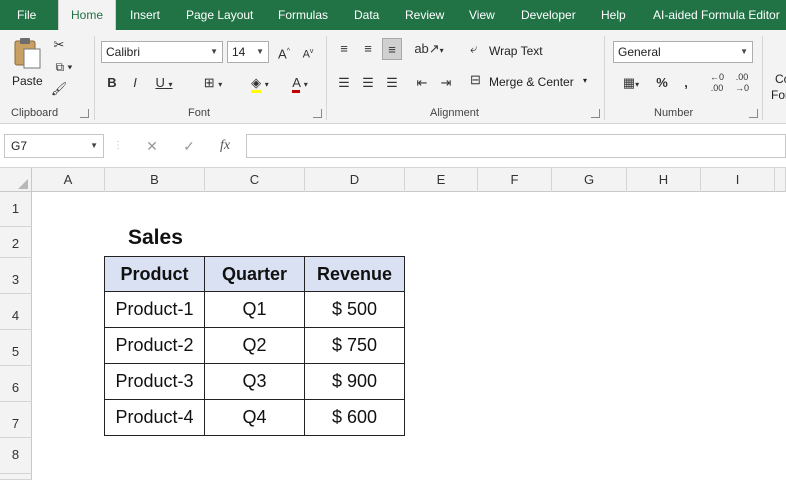 This screenshot has height=480, width=786. Describe the element at coordinates (446, 83) in the screenshot. I see `increase-indent-icon: ⇥` at that location.